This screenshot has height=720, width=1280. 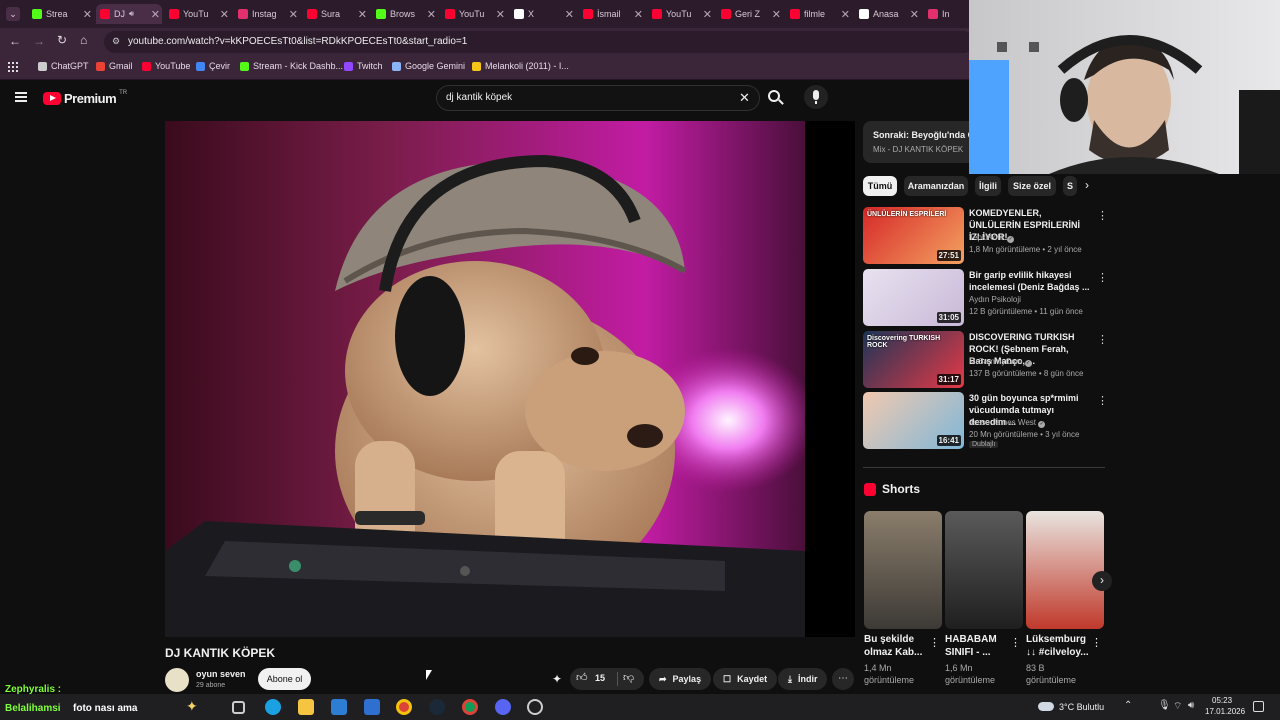 I want to click on browser-tab: DJ 🔊︎ ✕, so click(x=129, y=14).